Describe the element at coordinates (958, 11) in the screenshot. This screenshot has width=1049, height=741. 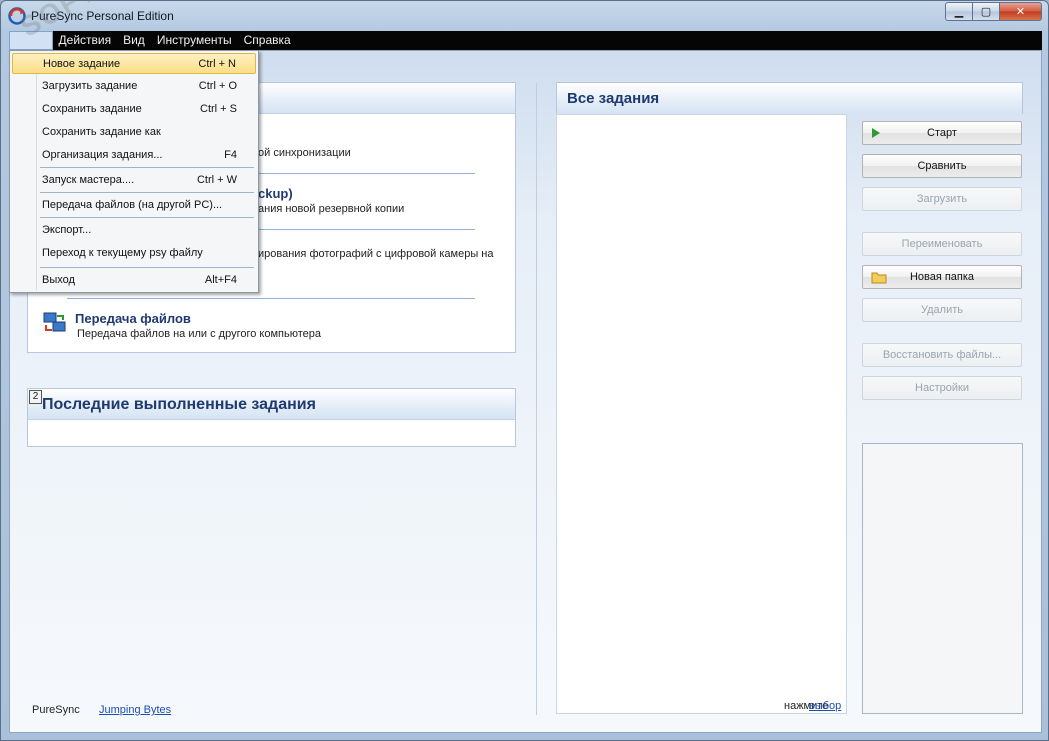
I see `minimize-button: ▁` at that location.